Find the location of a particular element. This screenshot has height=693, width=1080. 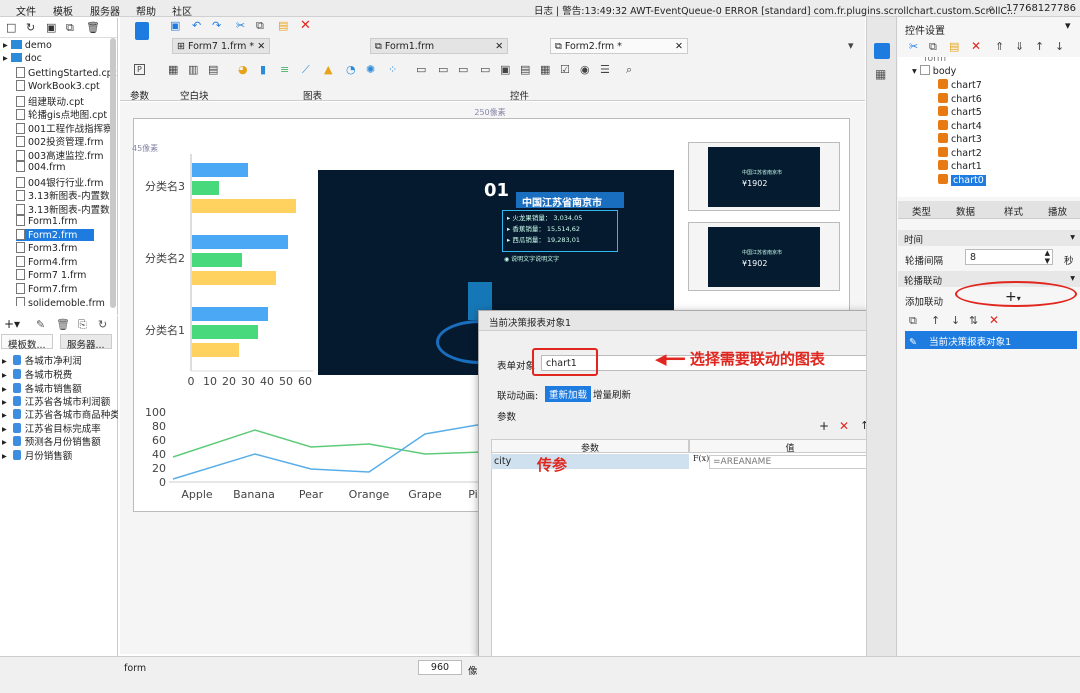

tree-item-chart5: chart5 is located at coordinates (960, 112).